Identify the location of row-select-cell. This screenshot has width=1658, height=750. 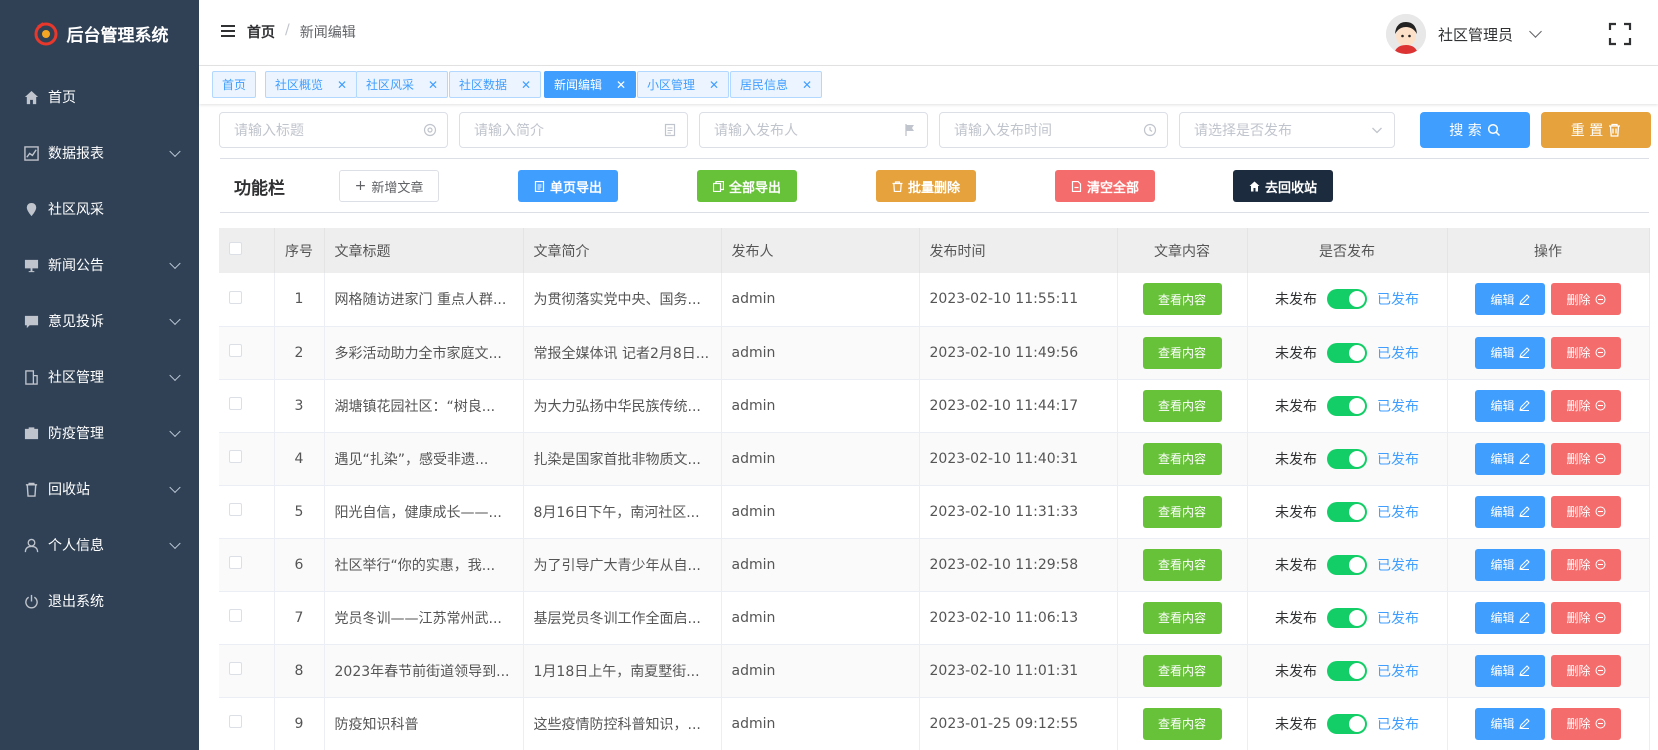
(247, 353).